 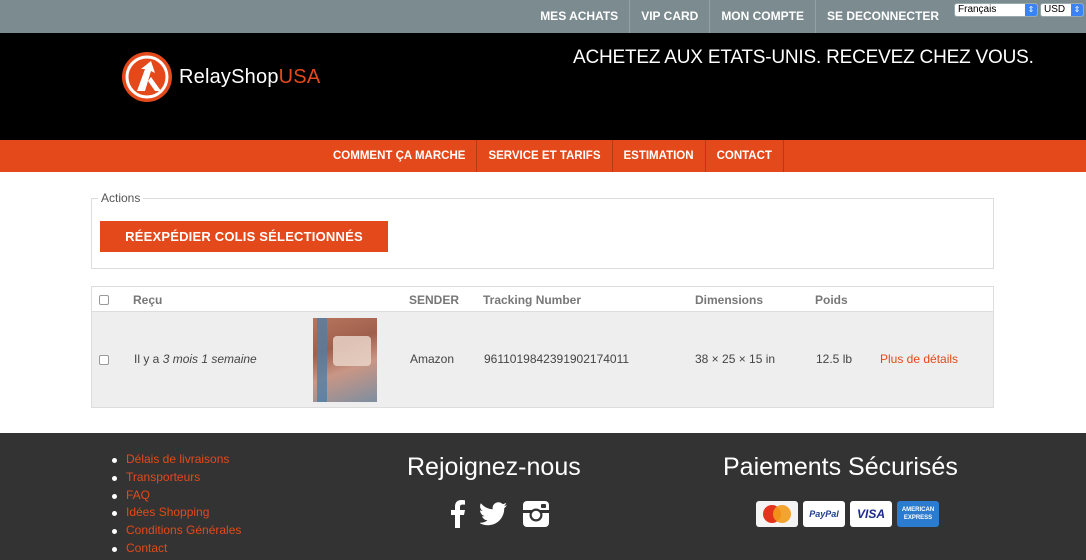 I want to click on sender-cell: Amazon, so click(x=432, y=359).